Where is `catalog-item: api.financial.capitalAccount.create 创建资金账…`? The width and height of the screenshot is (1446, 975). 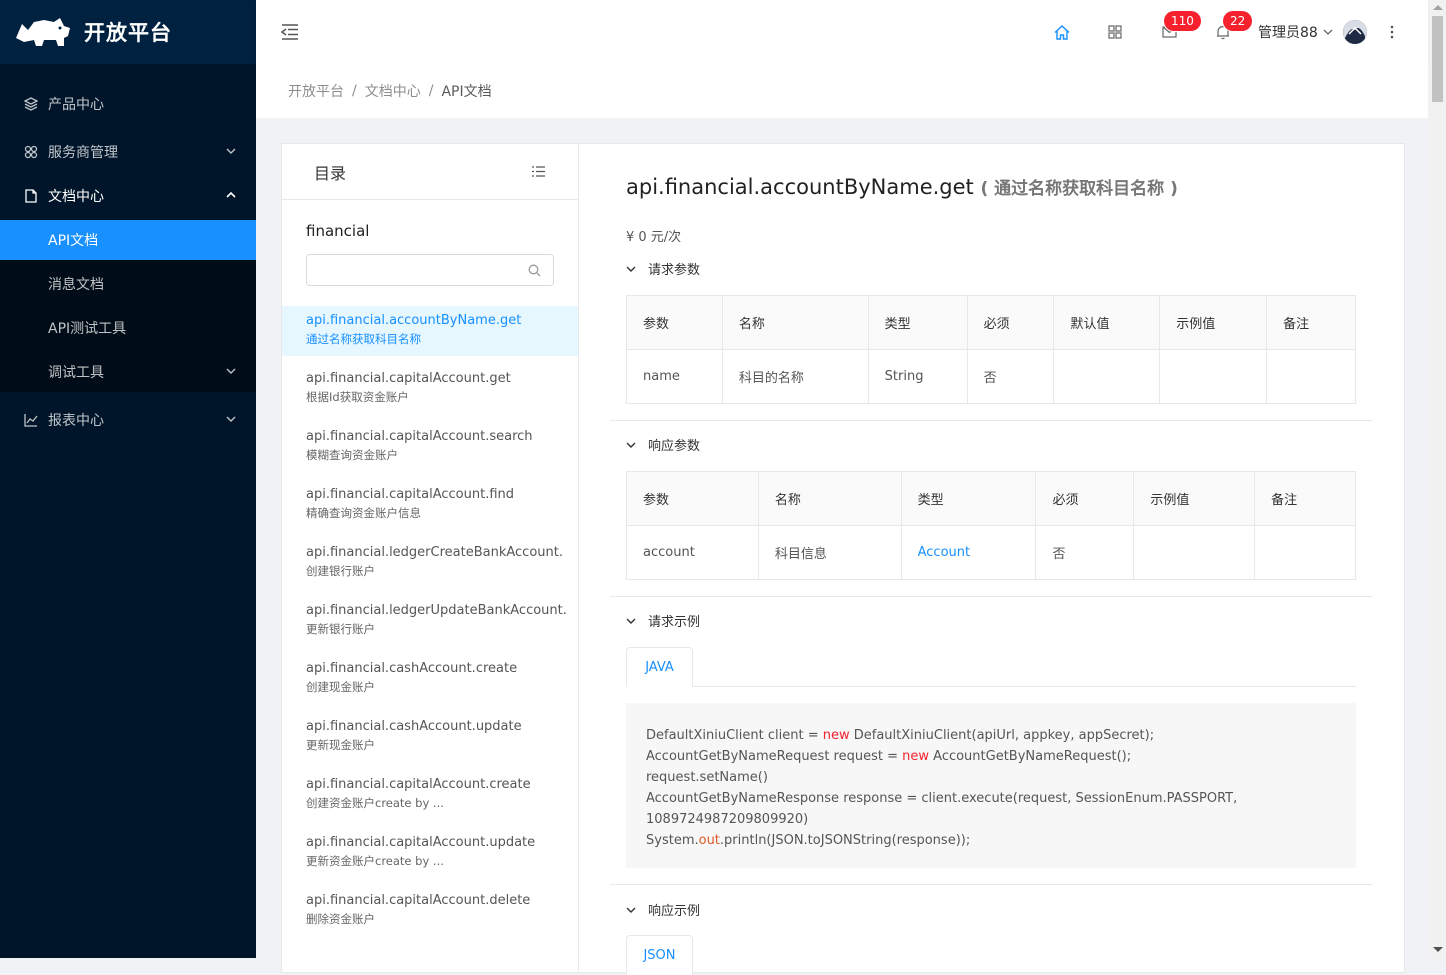
catalog-item: api.financial.capitalAccount.create 创建资金账… is located at coordinates (430, 795).